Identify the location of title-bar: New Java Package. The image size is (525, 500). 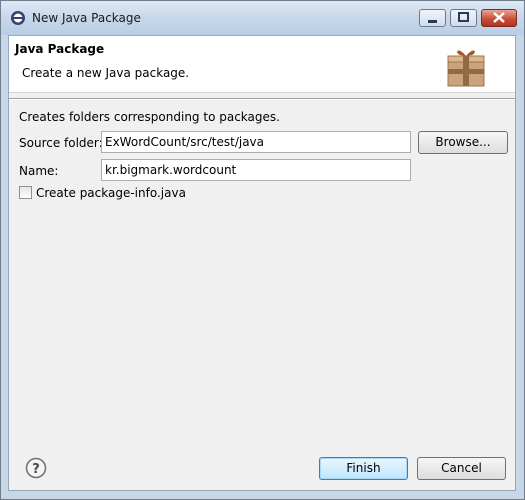
(262, 18).